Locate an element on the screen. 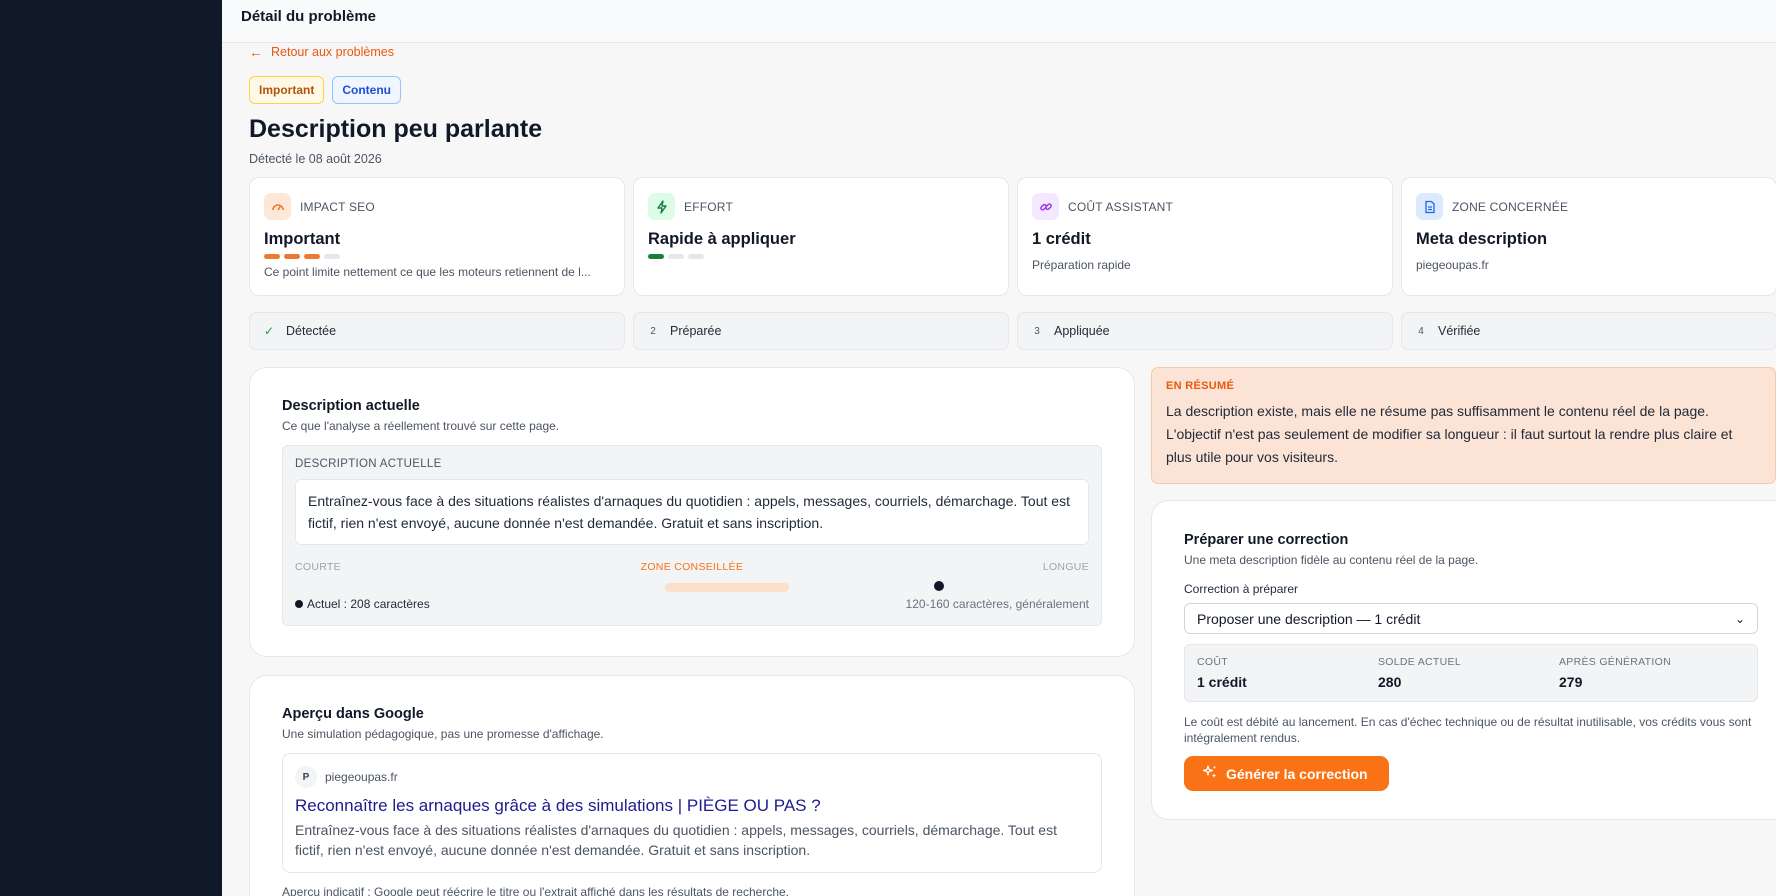  balance-column: SOLDE ACTUEL 280 is located at coordinates (1468, 673).